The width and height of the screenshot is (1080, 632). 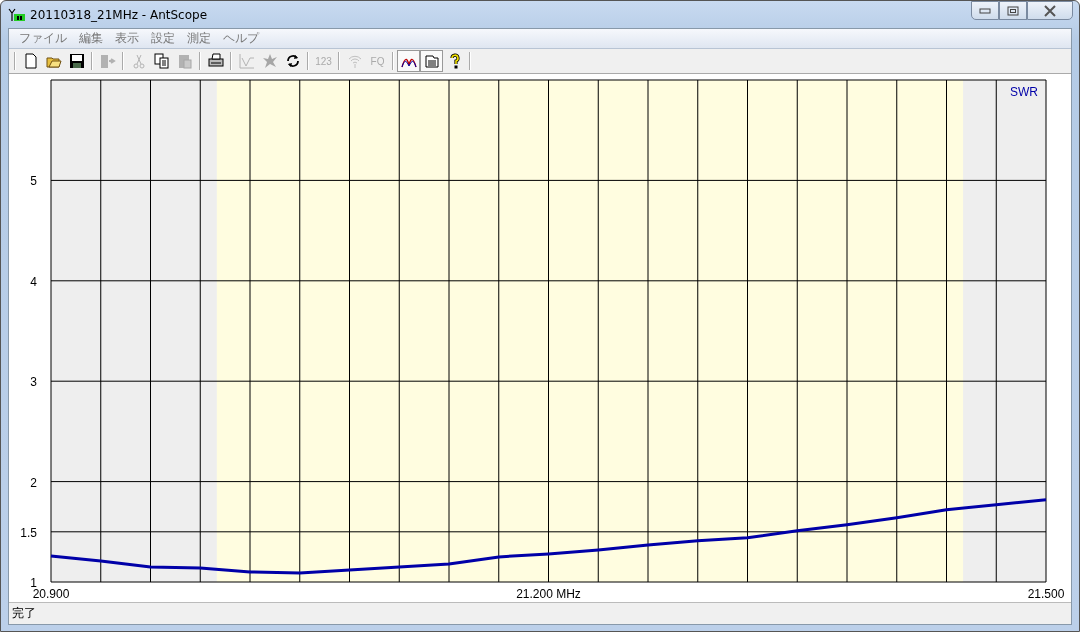 I want to click on wifi-icon, so click(x=354, y=61).